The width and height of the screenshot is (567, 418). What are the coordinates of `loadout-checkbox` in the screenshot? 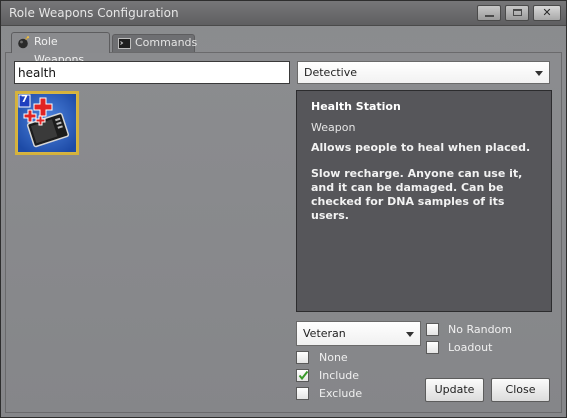 It's located at (432, 347).